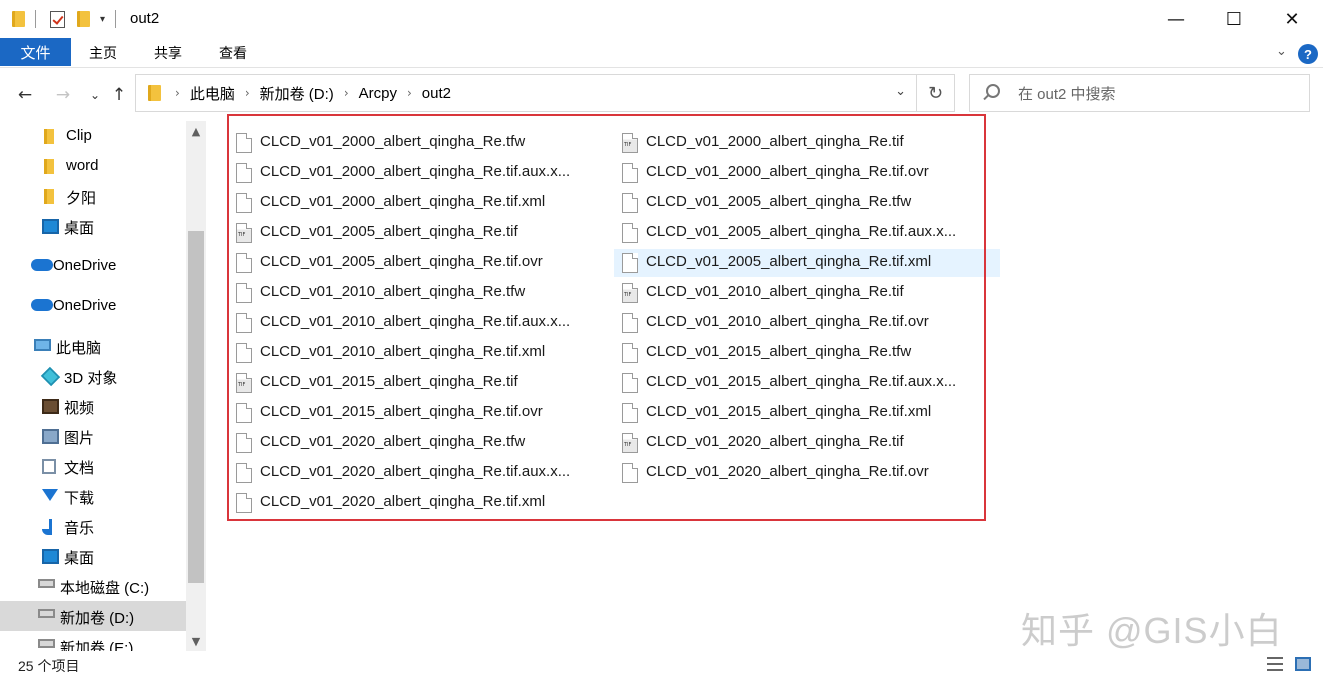 This screenshot has width=1323, height=680. I want to click on breadcrumb-arcpy: Arcpy, so click(378, 93).